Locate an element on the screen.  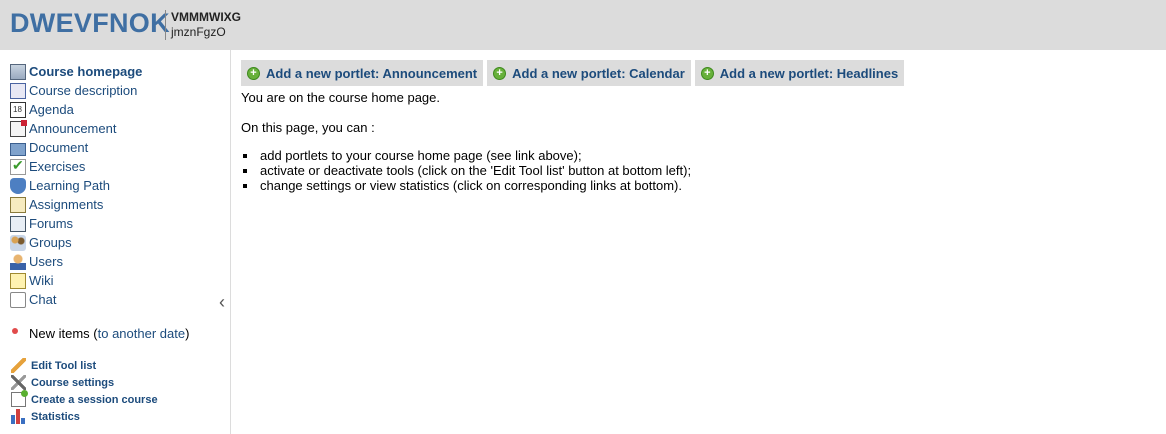
edit-tool-list-link: Edit Tool list is located at coordinates (84, 365).